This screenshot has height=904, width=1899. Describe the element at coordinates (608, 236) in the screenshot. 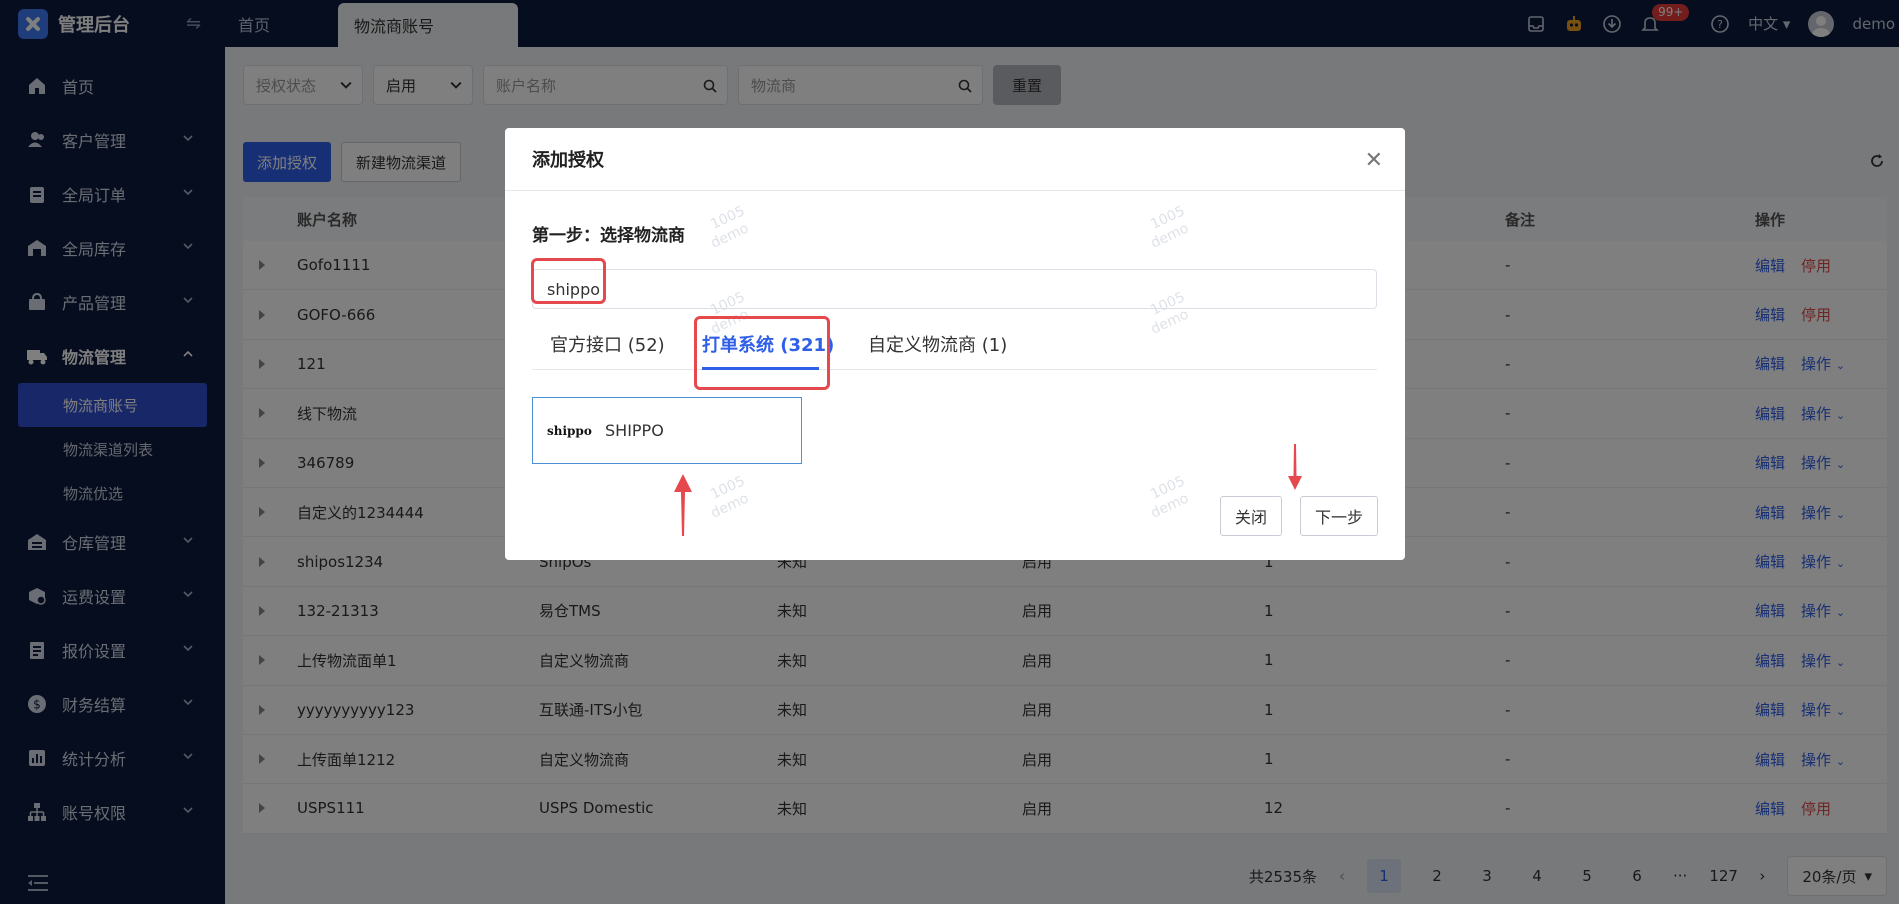

I see `step-title: 第一步：选择物流商` at that location.